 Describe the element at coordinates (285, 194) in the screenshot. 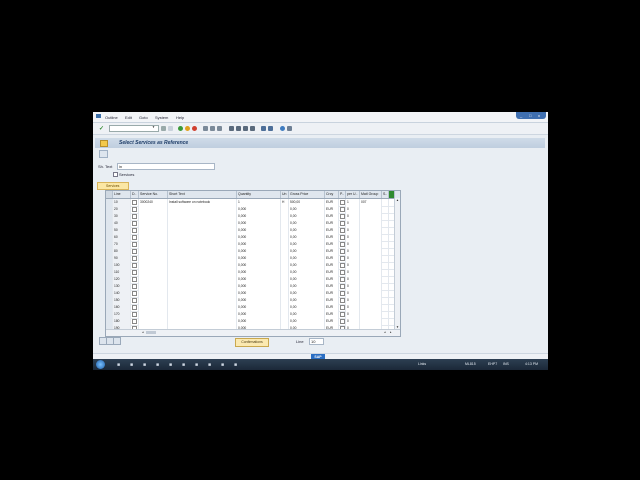

I see `column-header: Un` at that location.